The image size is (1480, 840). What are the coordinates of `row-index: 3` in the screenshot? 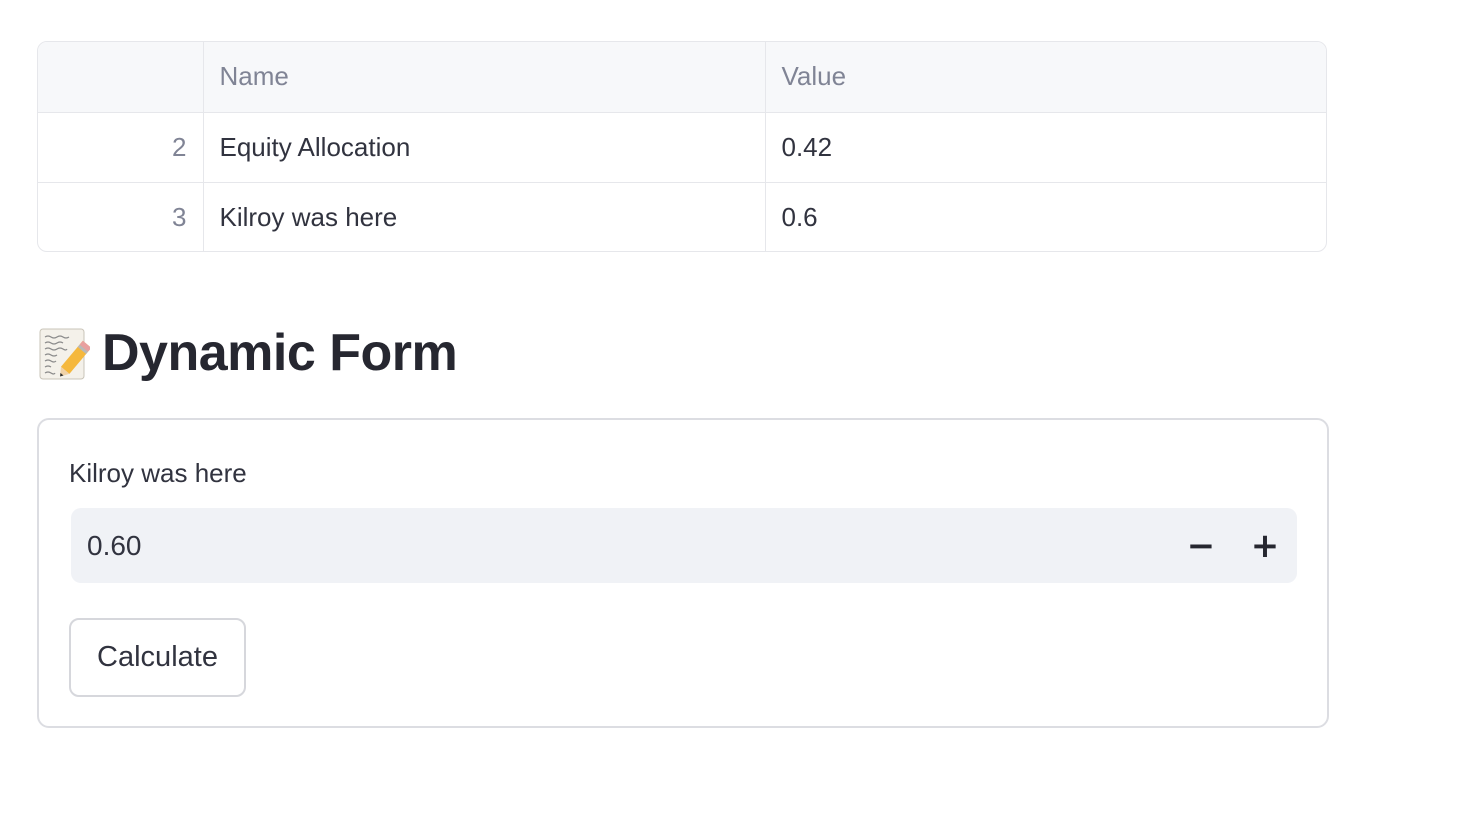 It's located at (121, 216).